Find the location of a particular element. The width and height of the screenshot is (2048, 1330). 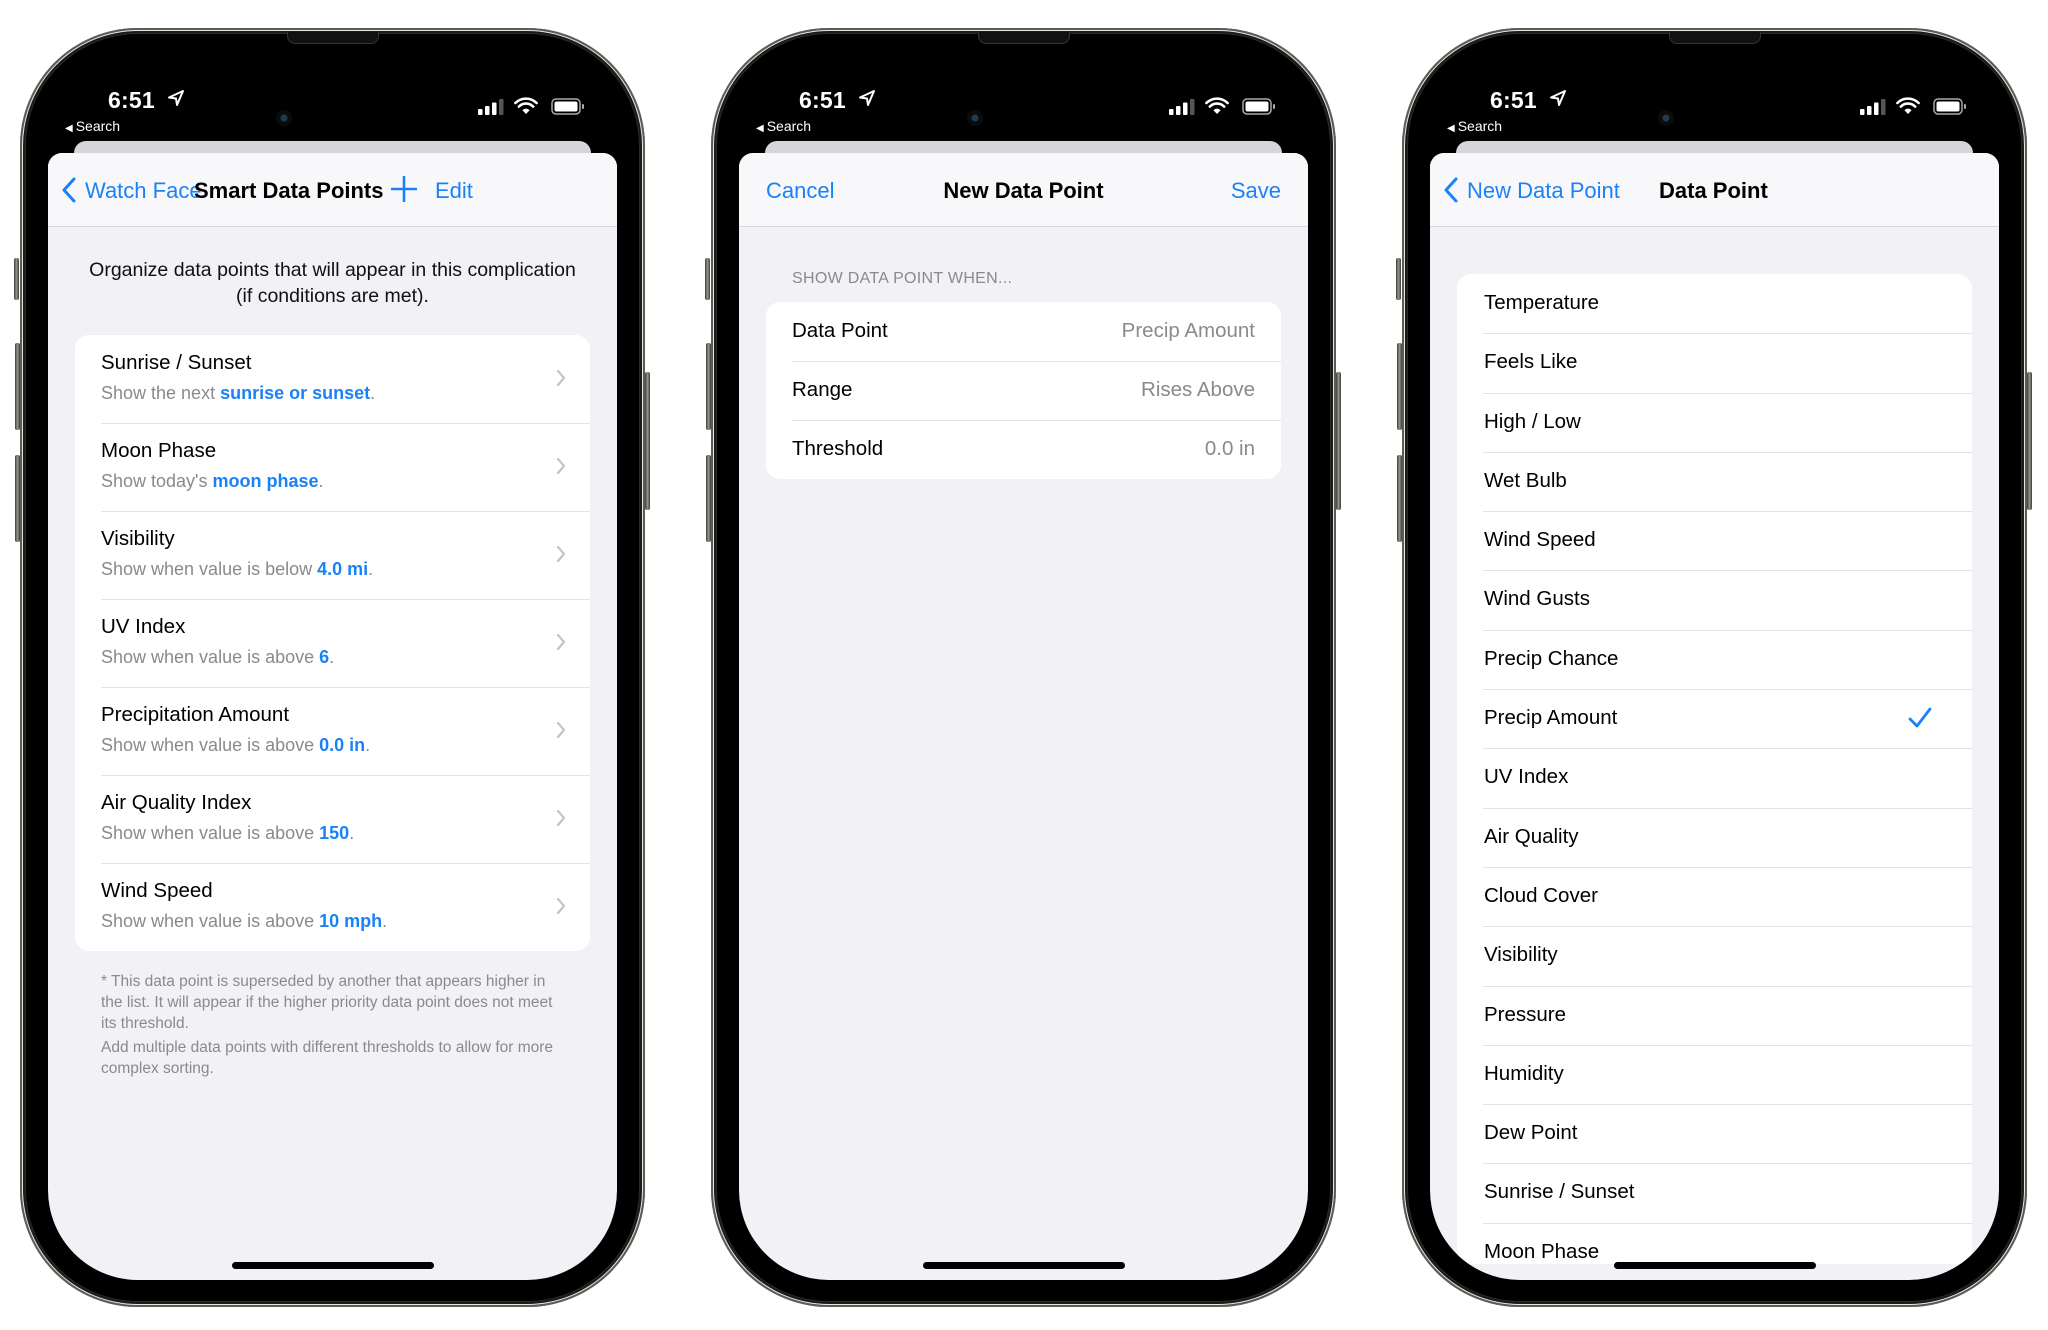

data-point-option: Pressure is located at coordinates (1714, 1015).